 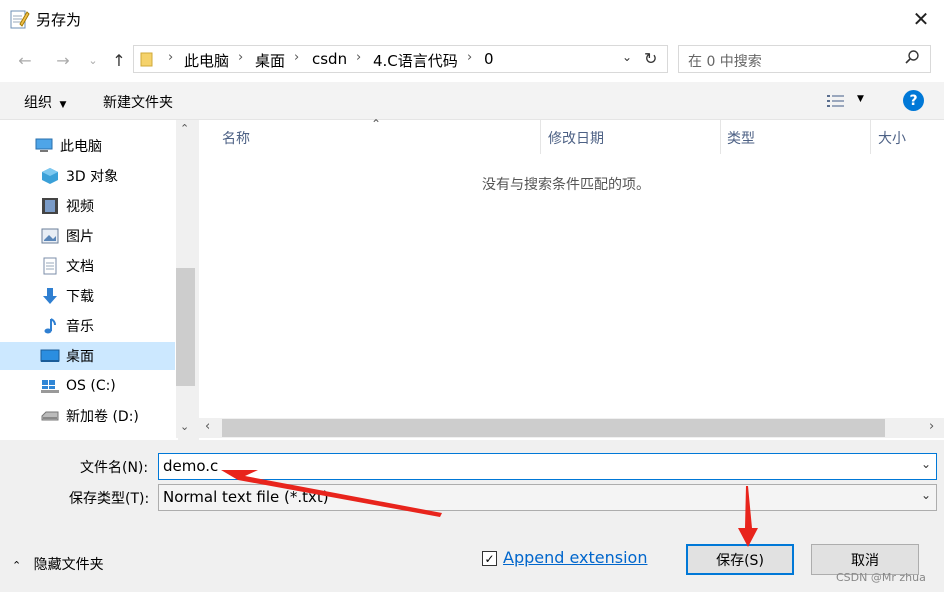 What do you see at coordinates (19, 19) in the screenshot?
I see `notepad-icon` at bounding box center [19, 19].